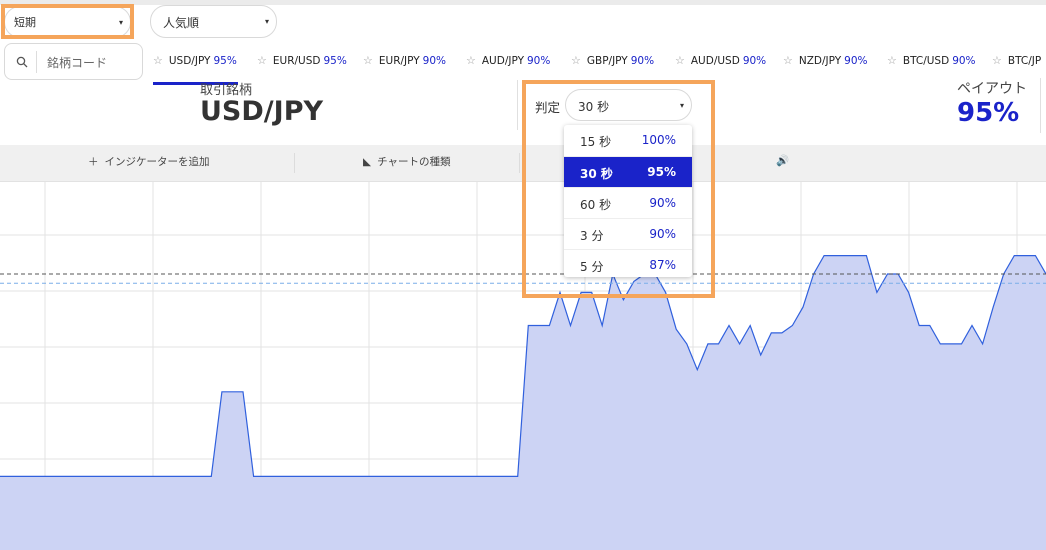  I want to click on symbol-tab-eurjpy: ☆ EUR/JPY 90%, so click(404, 60).